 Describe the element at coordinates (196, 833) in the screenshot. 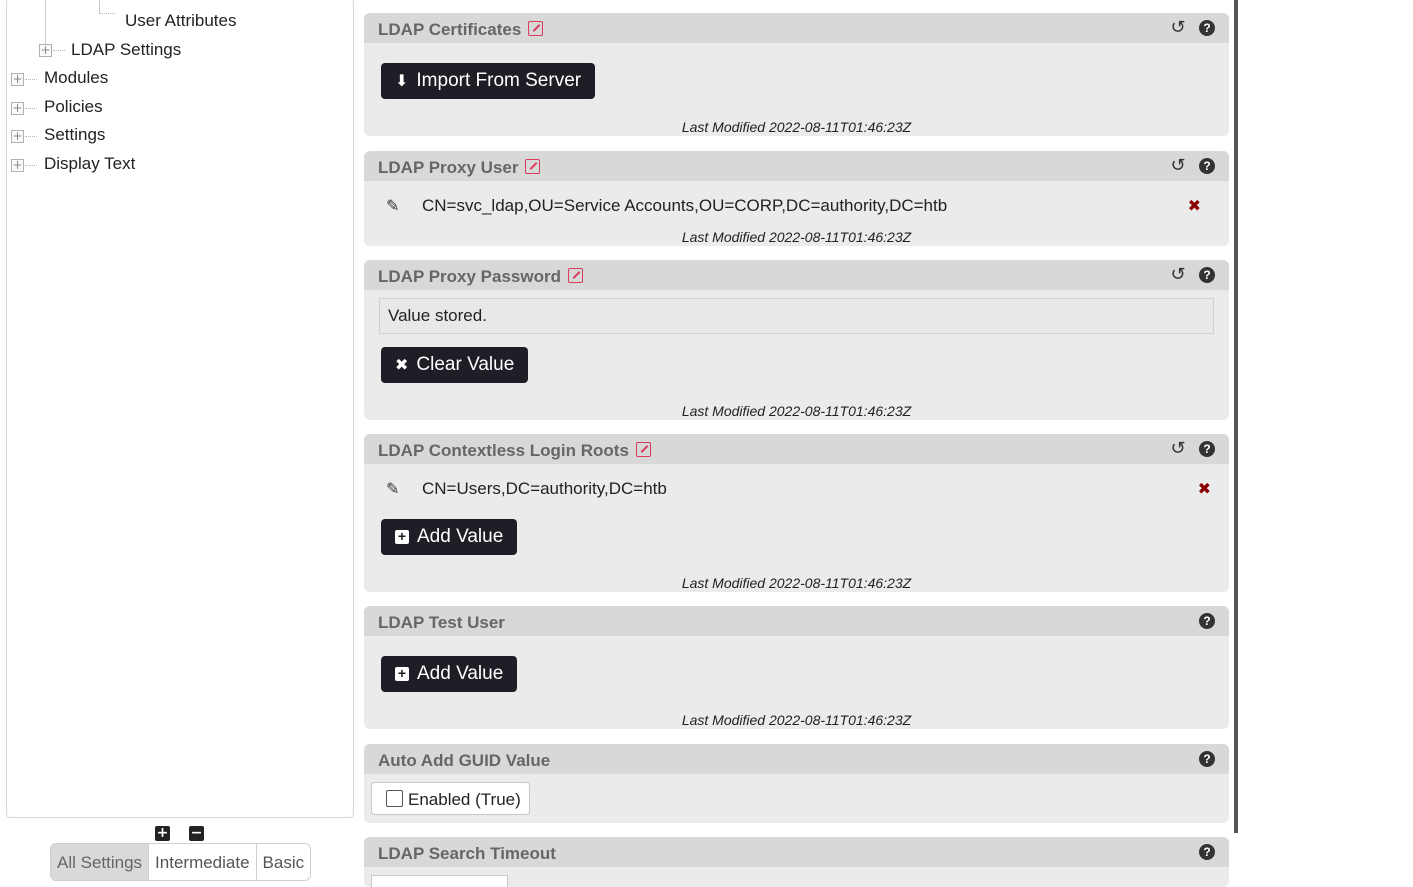

I see `collapse-all-button: −` at that location.